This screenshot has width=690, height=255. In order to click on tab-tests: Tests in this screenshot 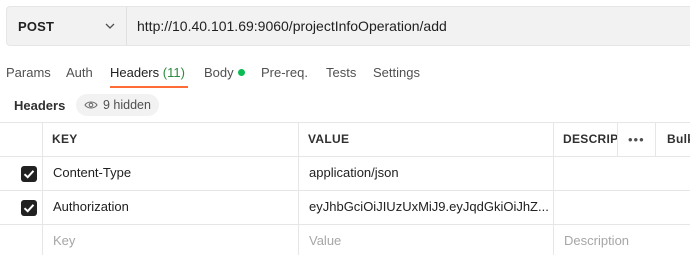, I will do `click(341, 74)`.